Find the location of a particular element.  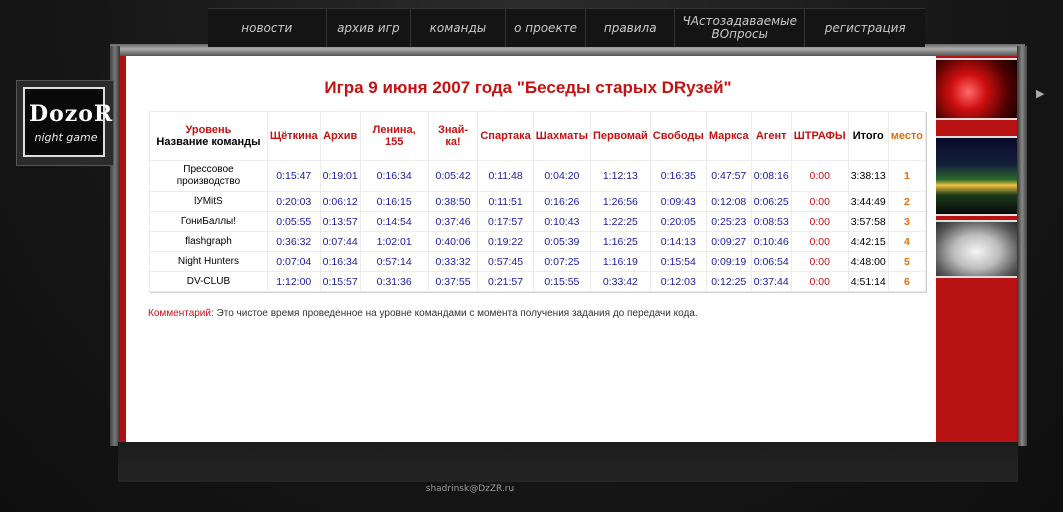

total-cell: 4:51:14 is located at coordinates (868, 281).